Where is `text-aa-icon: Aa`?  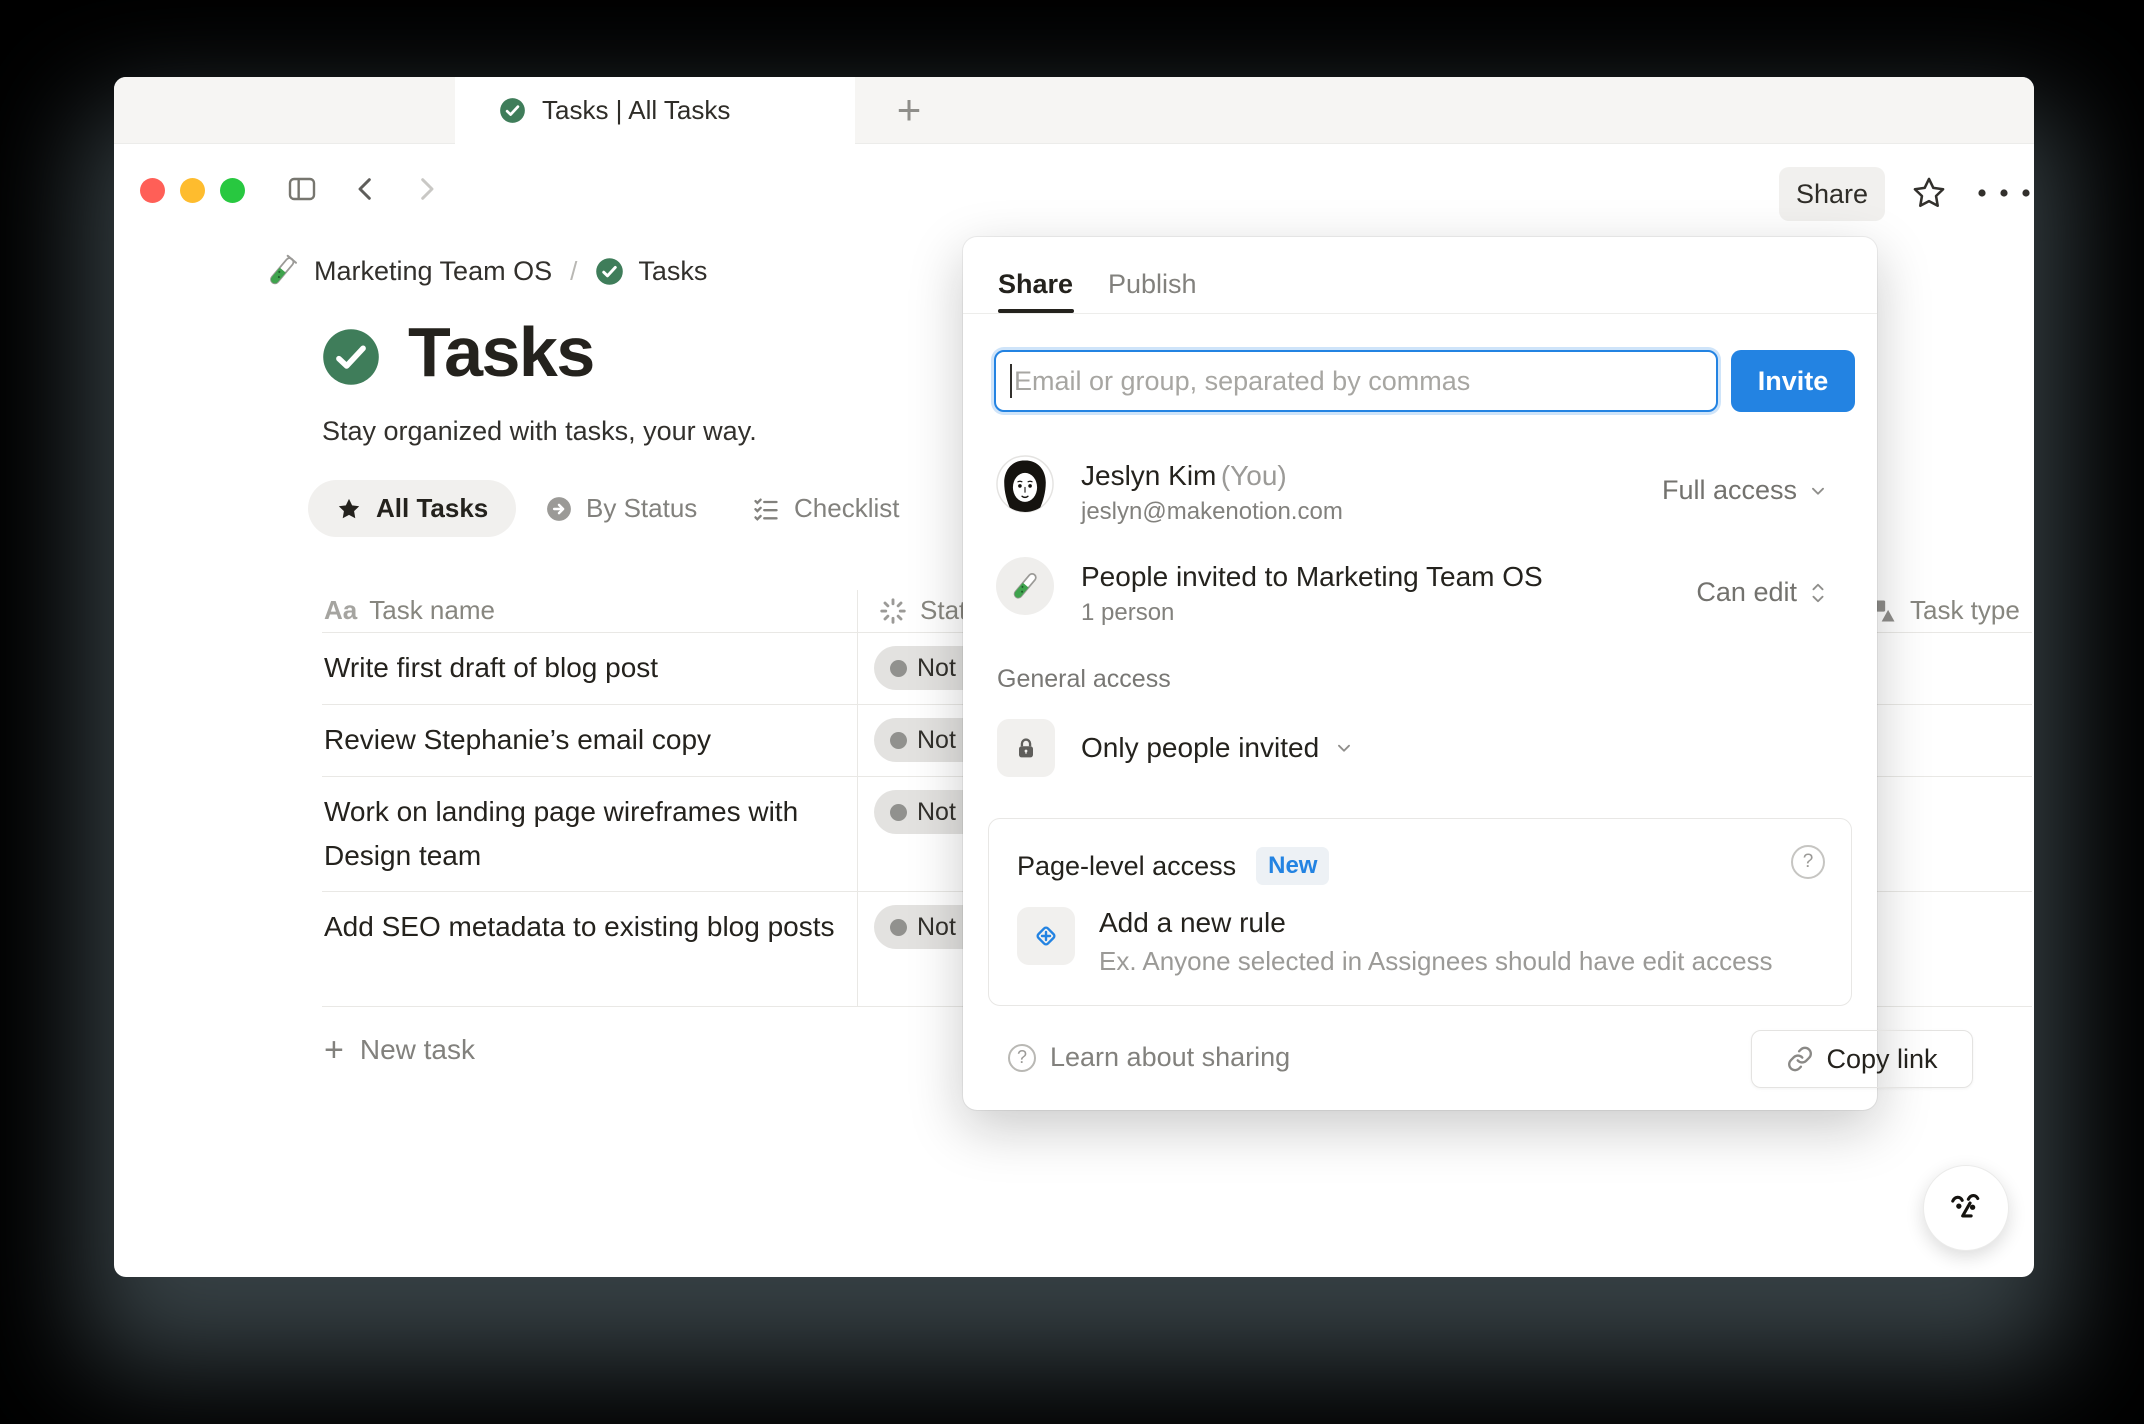 text-aa-icon: Aa is located at coordinates (341, 610).